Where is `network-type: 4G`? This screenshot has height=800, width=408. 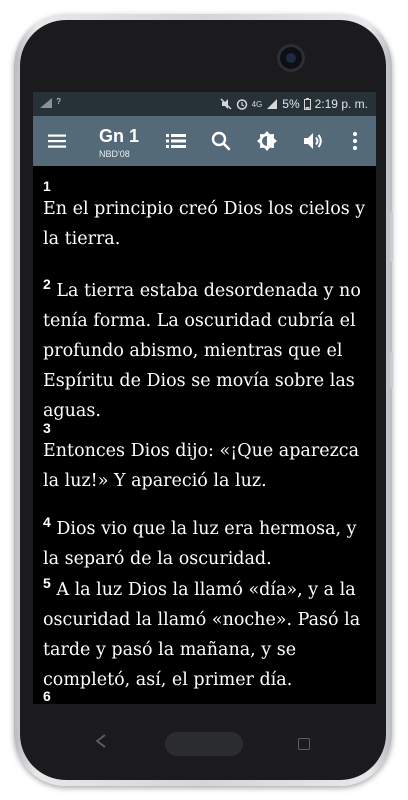 network-type: 4G is located at coordinates (257, 104).